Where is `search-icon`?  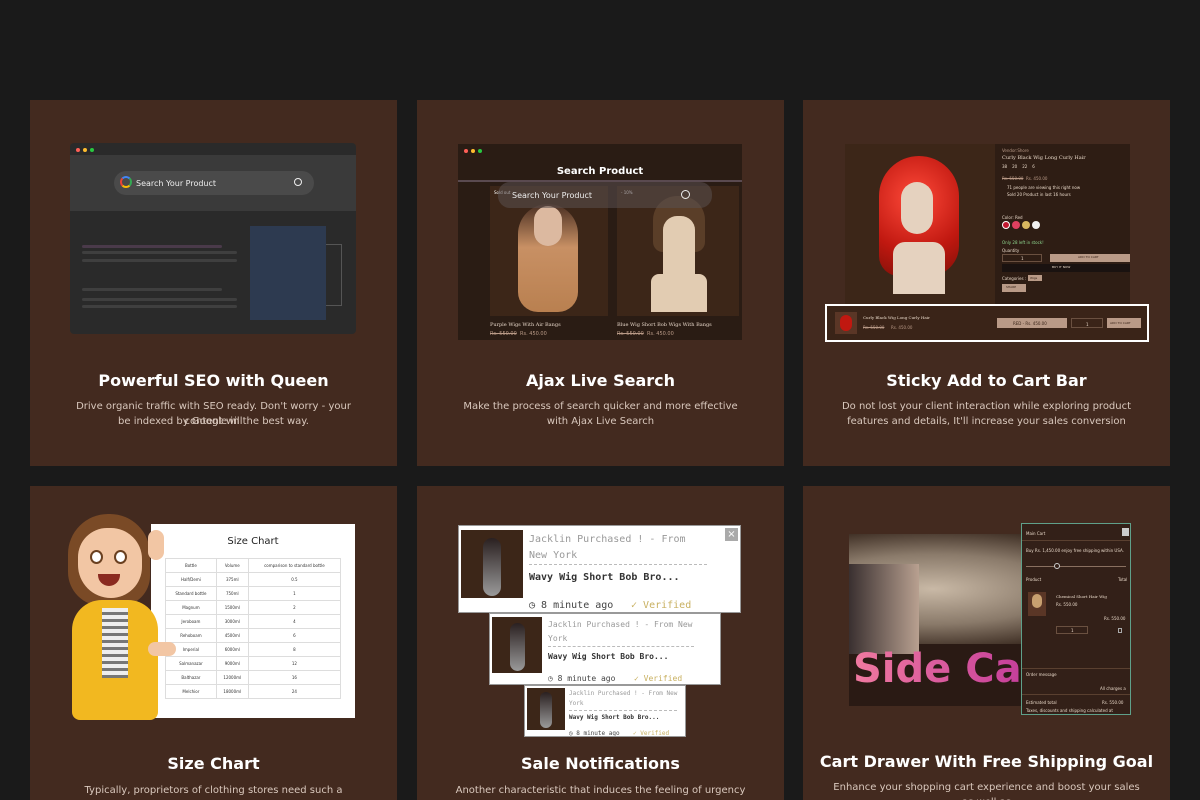
search-icon is located at coordinates (685, 194).